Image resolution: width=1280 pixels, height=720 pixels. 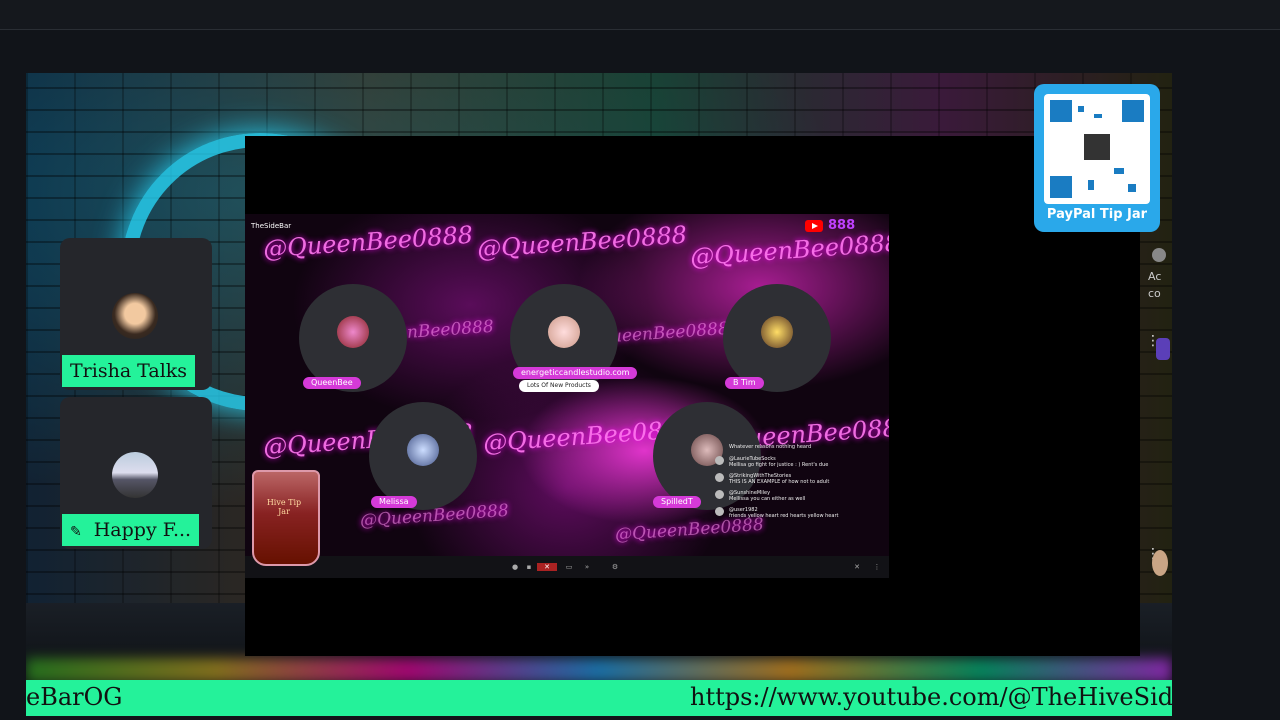 I want to click on qr-code-image, so click(x=1097, y=149).